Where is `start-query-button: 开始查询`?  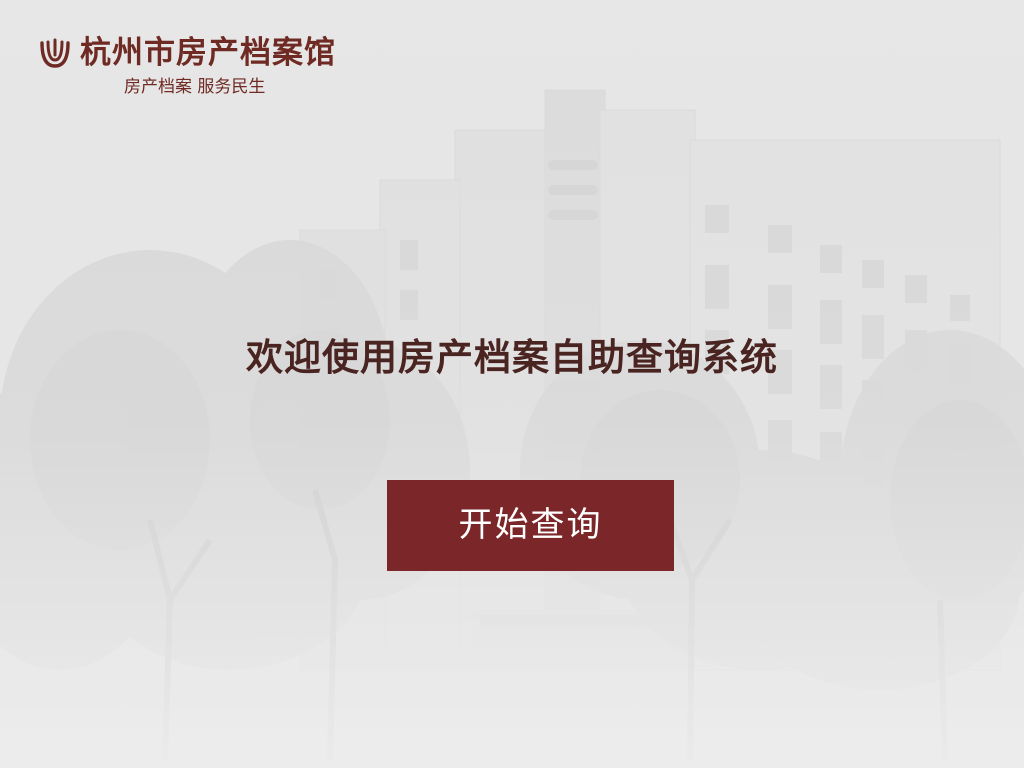 start-query-button: 开始查询 is located at coordinates (530, 525).